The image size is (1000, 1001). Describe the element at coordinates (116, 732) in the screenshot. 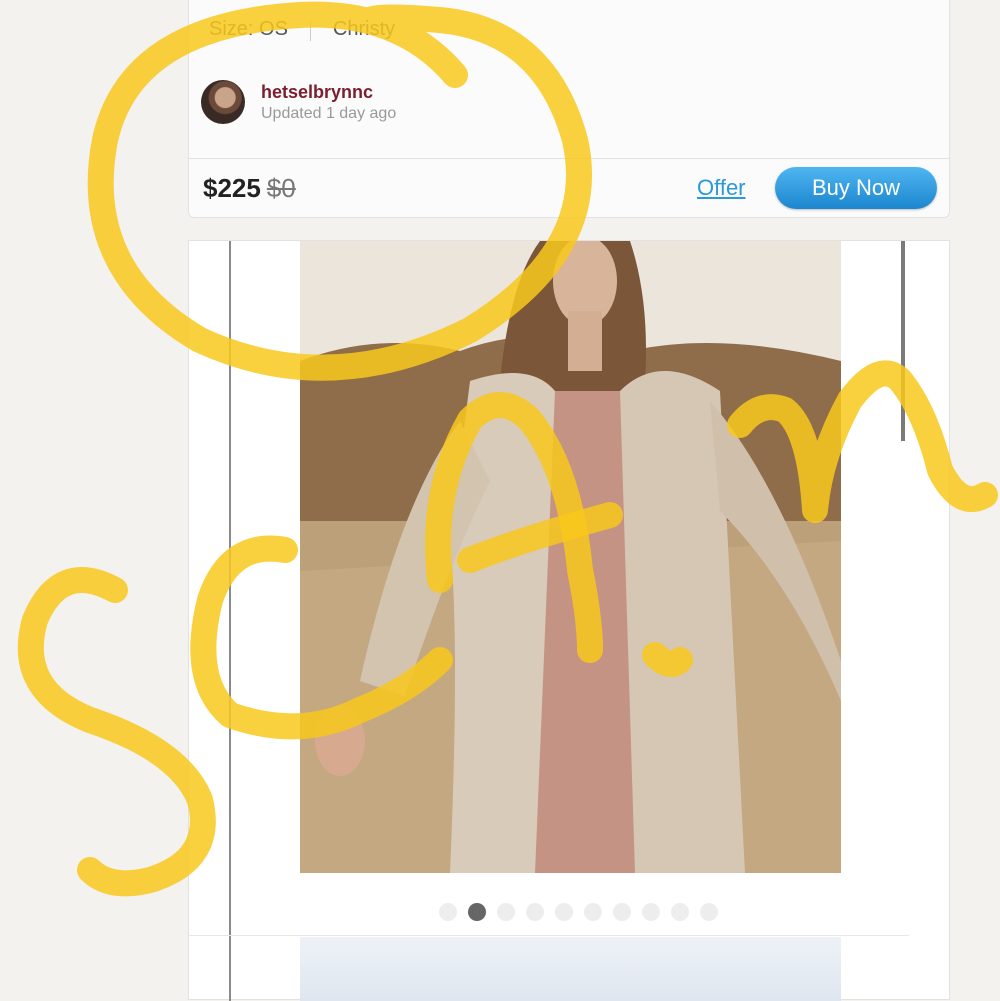

I see `letter-s-scribble` at that location.